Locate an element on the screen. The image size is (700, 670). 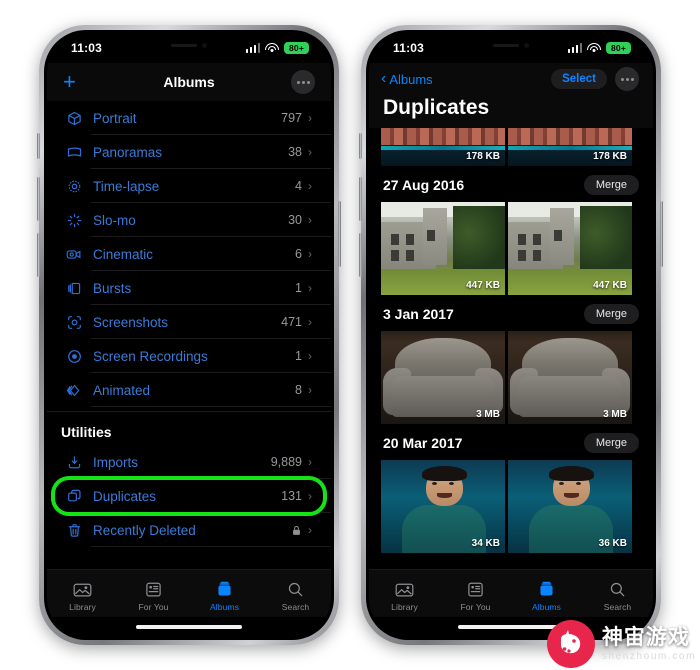
search-icon is located at coordinates (617, 589).